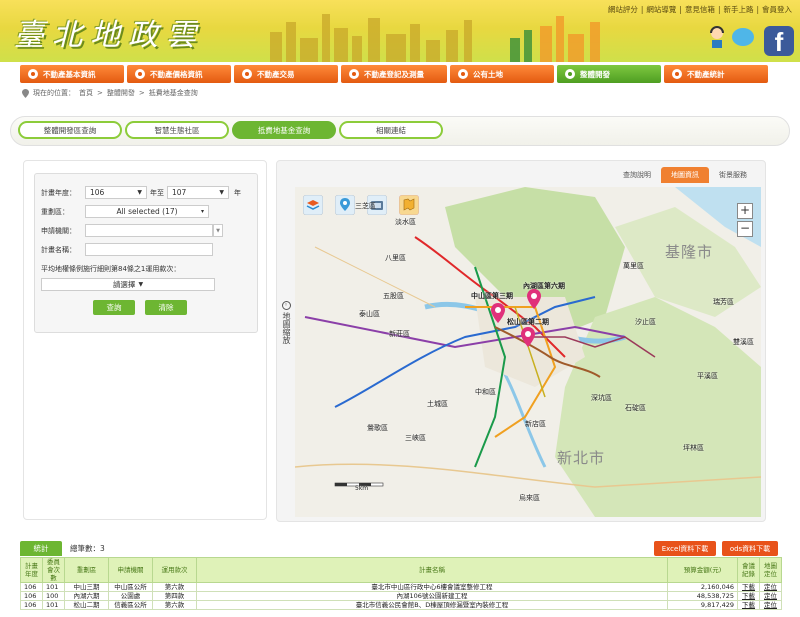 The image size is (800, 617). I want to click on land-icon, so click(463, 74).